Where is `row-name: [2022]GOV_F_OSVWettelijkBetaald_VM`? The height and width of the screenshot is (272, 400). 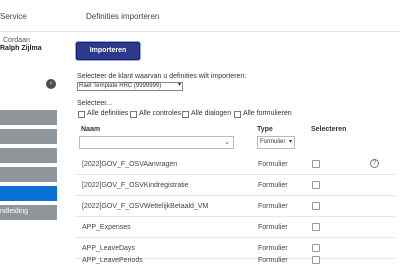 row-name: [2022]GOV_F_OSVWettelijkBetaald_VM is located at coordinates (145, 206).